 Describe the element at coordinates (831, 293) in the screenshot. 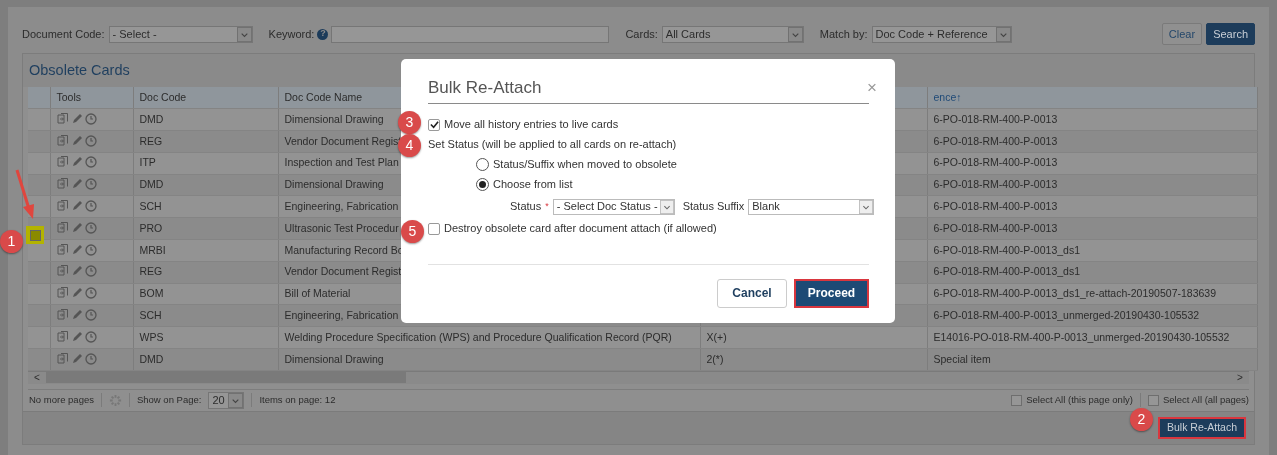

I see `proceed-button: Proceed` at that location.